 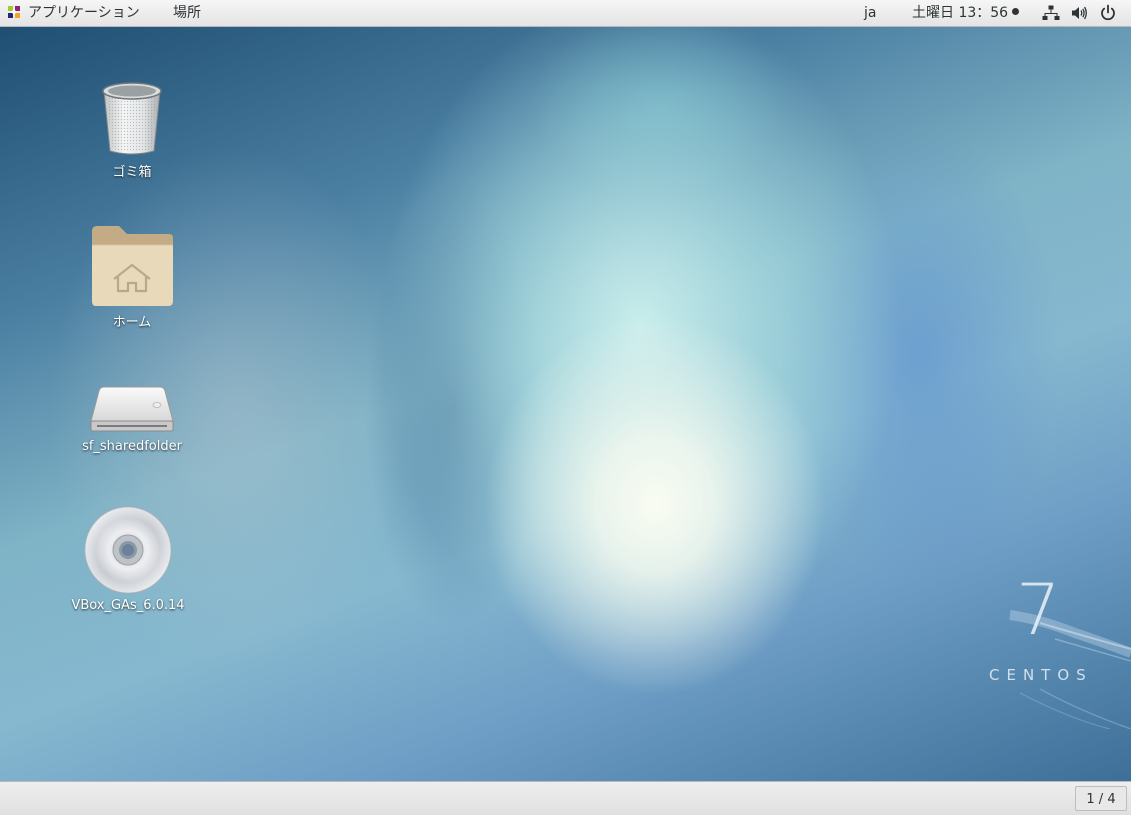 What do you see at coordinates (1108, 13) in the screenshot?
I see `power-icon` at bounding box center [1108, 13].